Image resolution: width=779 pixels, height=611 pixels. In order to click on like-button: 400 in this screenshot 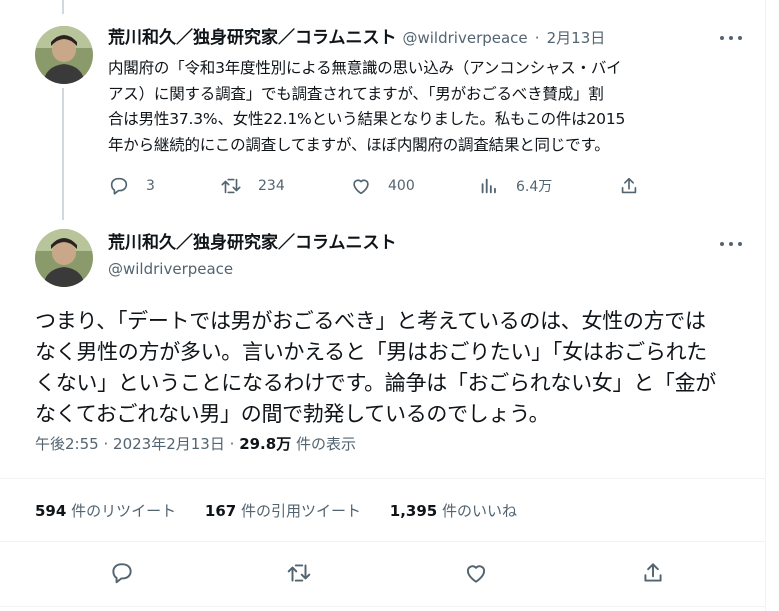, I will do `click(382, 186)`.